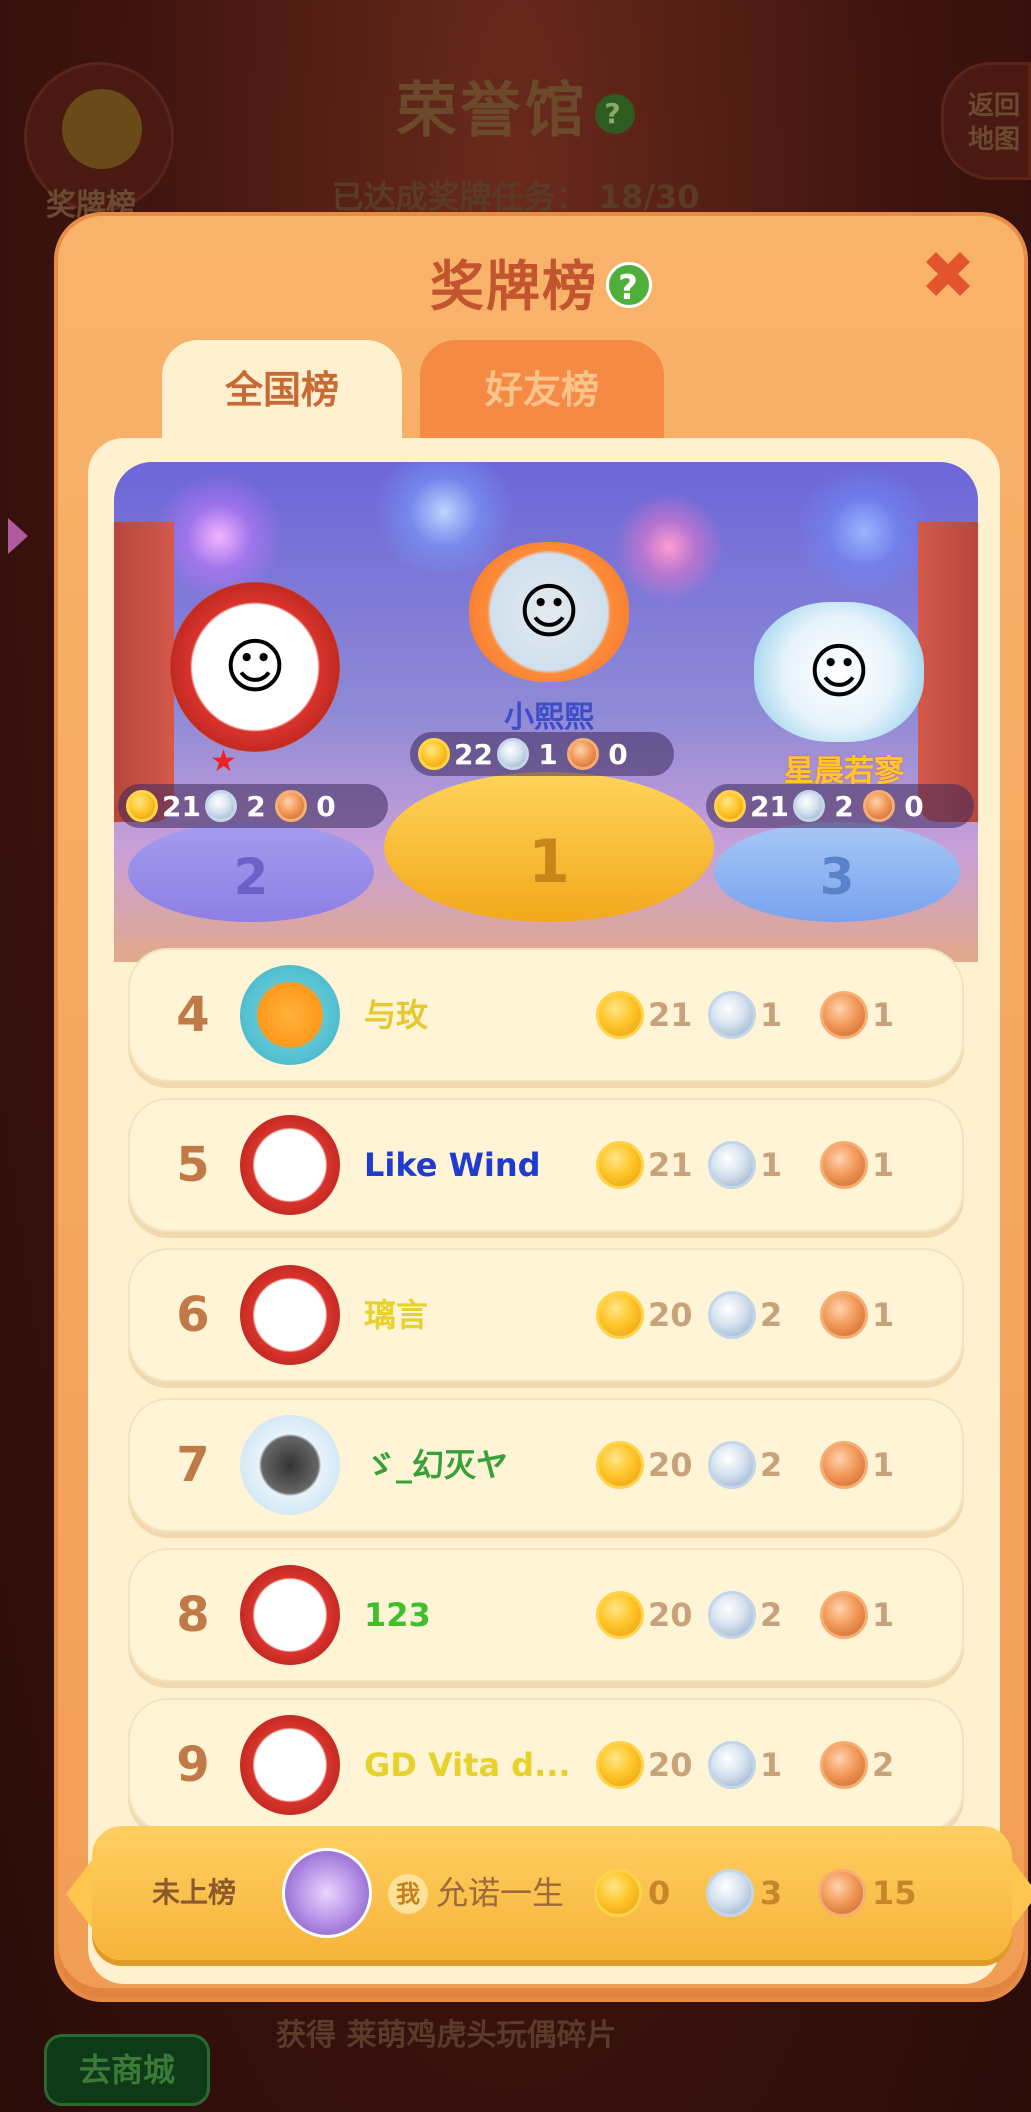 Image resolution: width=1031 pixels, height=2112 pixels. Describe the element at coordinates (542, 390) in the screenshot. I see `tab-friends: 好友榜` at that location.